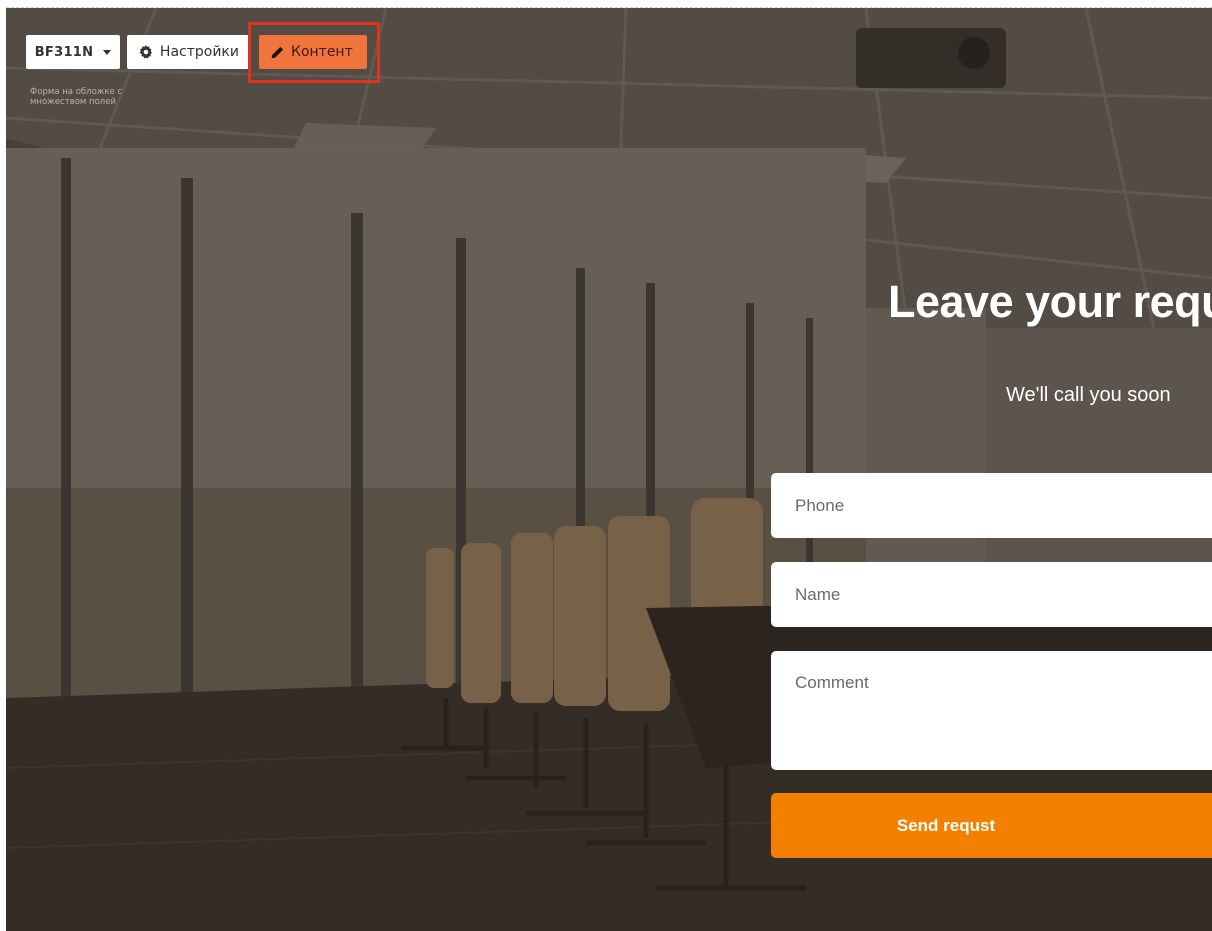 Image resolution: width=1212 pixels, height=931 pixels. What do you see at coordinates (1050, 301) in the screenshot?
I see `form-title: Leave your requ` at bounding box center [1050, 301].